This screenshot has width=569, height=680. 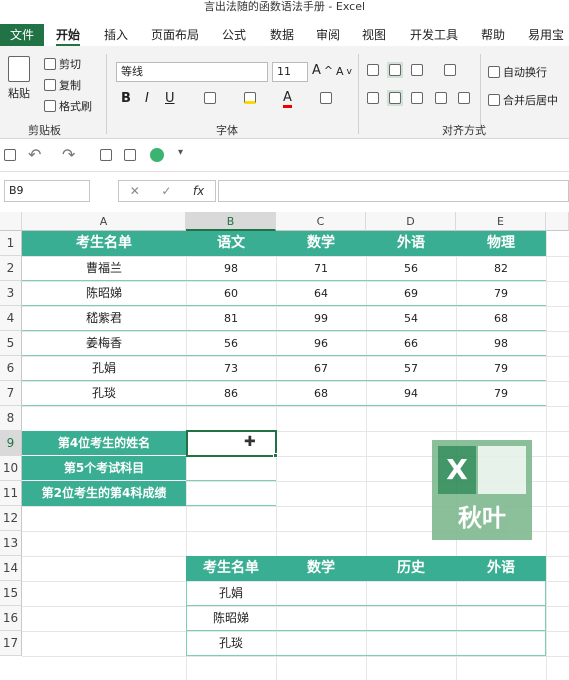 What do you see at coordinates (411, 243) in the screenshot?
I see `table1-header-foreign: 外语` at bounding box center [411, 243].